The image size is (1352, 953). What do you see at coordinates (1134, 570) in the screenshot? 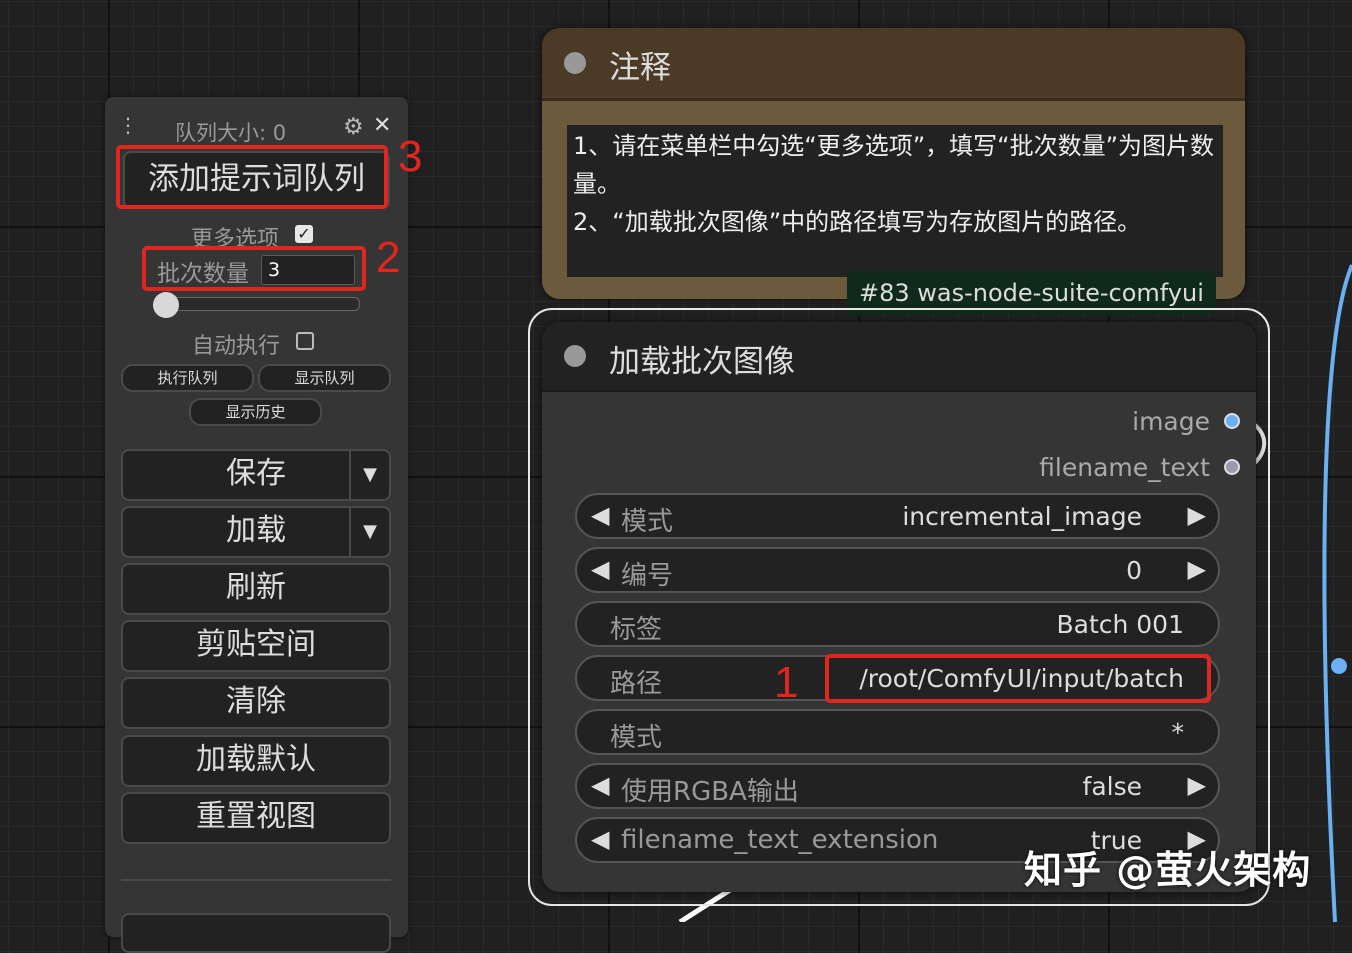
I see `index-value: 0` at bounding box center [1134, 570].